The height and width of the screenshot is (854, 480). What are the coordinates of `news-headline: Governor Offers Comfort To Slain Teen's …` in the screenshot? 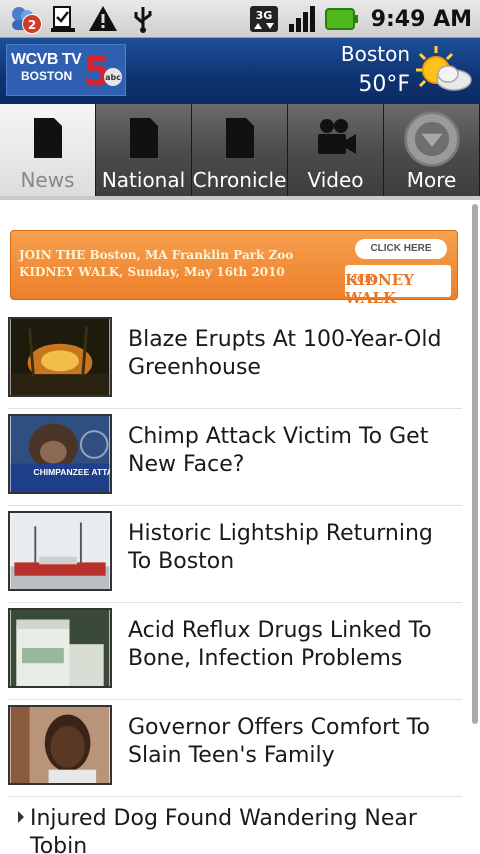 It's located at (279, 741).